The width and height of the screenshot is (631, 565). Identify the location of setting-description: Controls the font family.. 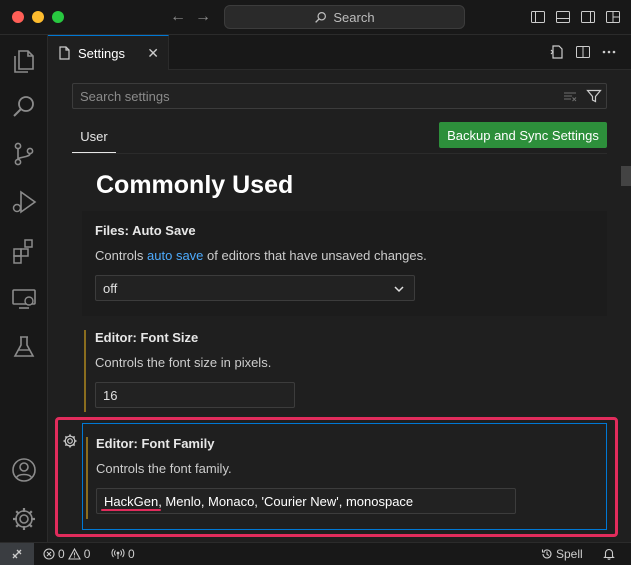
(164, 468).